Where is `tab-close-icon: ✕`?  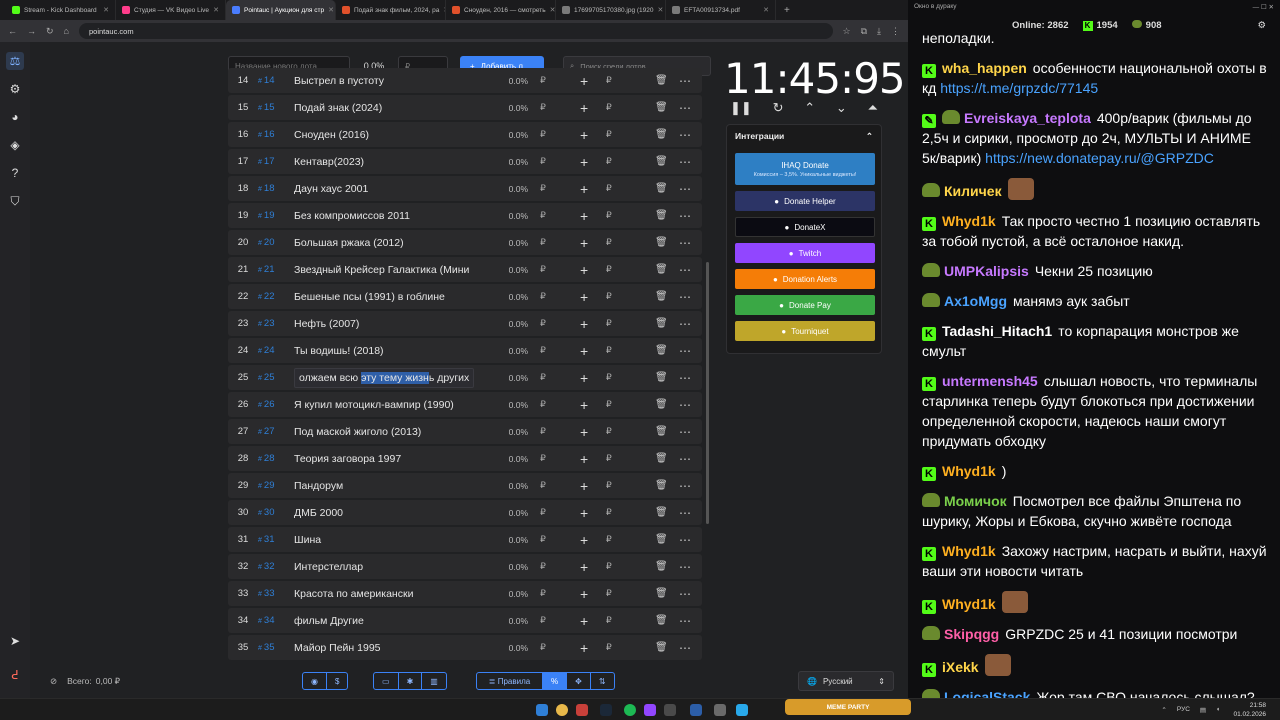
tab-close-icon: ✕ is located at coordinates (552, 10).